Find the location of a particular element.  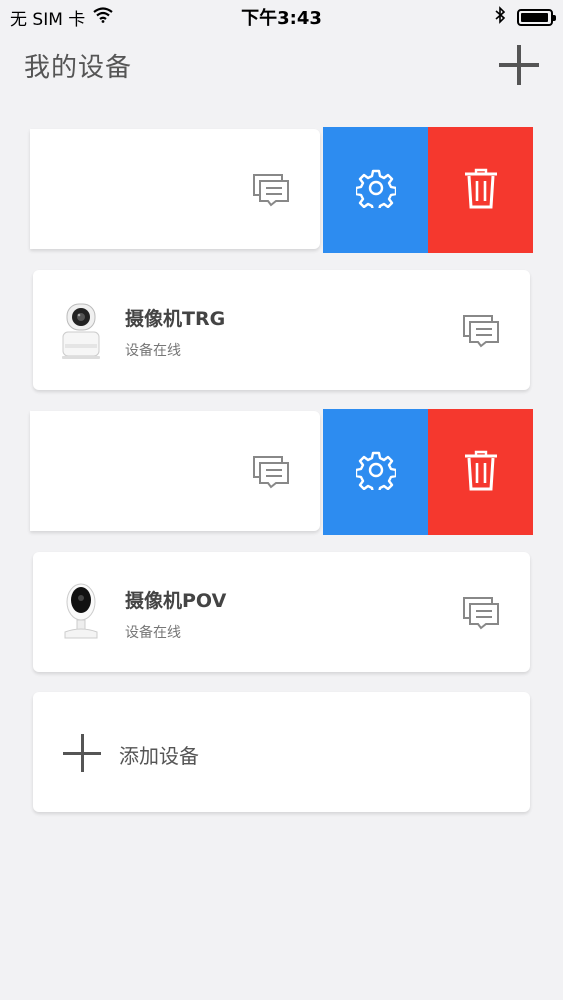

device-card: 摄像机POV 设备在线 is located at coordinates (281, 612).